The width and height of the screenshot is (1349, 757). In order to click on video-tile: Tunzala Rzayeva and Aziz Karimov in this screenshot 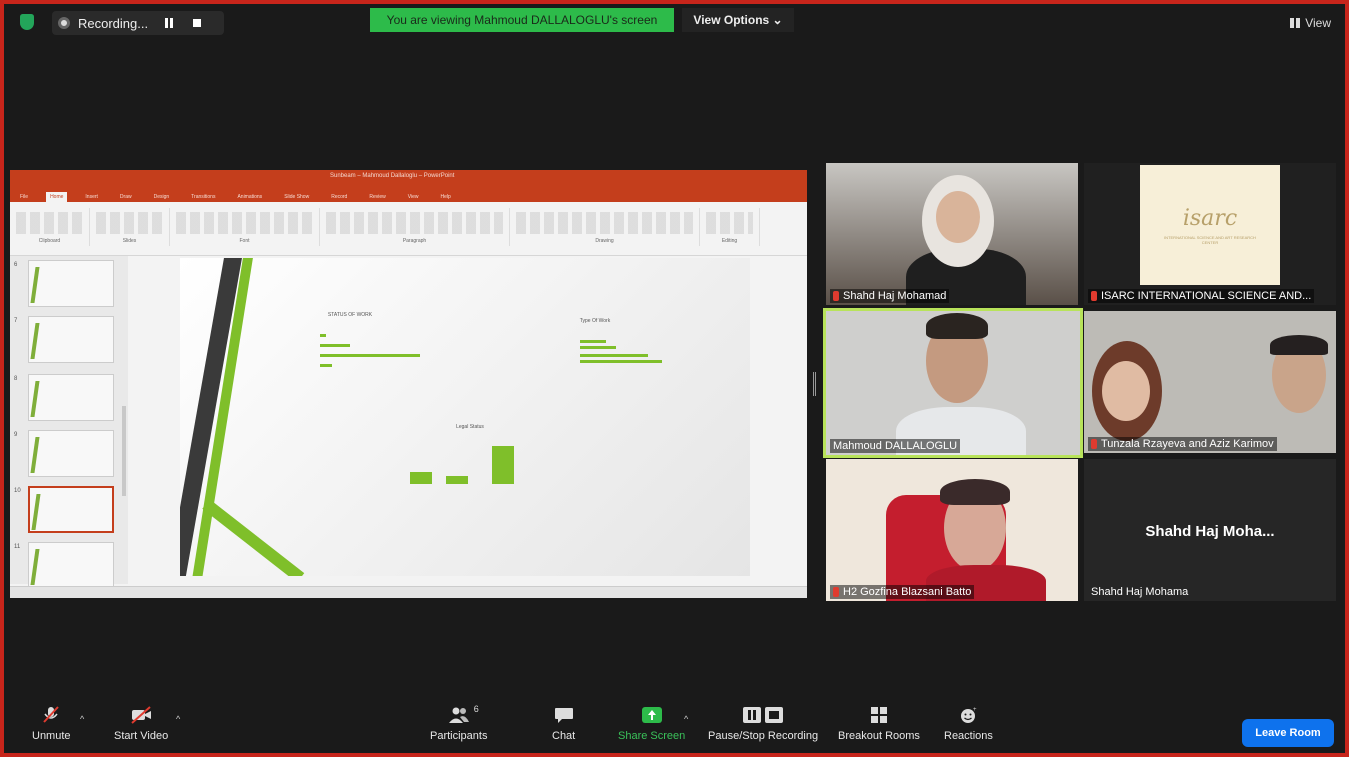, I will do `click(1210, 382)`.